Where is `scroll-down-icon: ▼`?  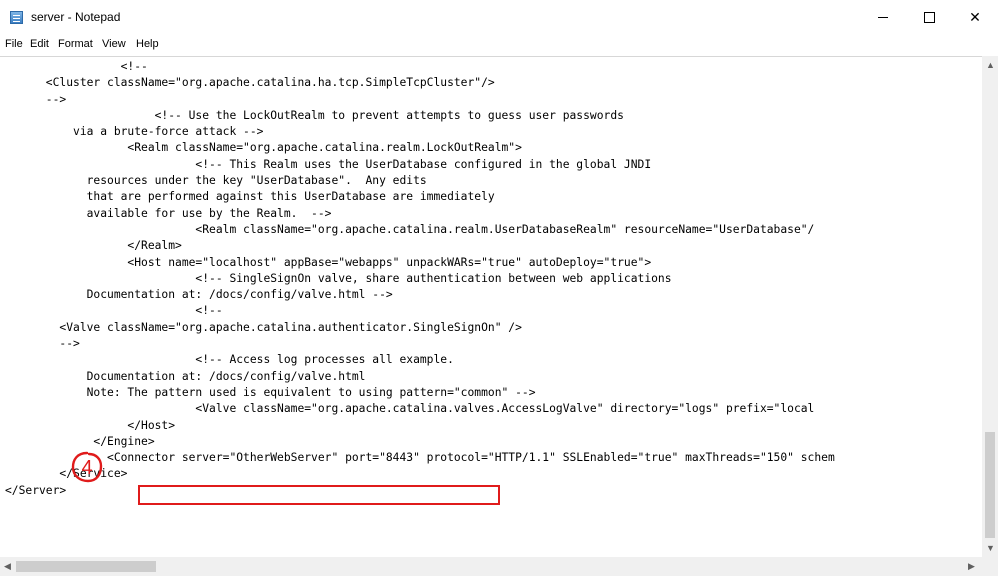
scroll-down-icon: ▼ is located at coordinates (990, 548).